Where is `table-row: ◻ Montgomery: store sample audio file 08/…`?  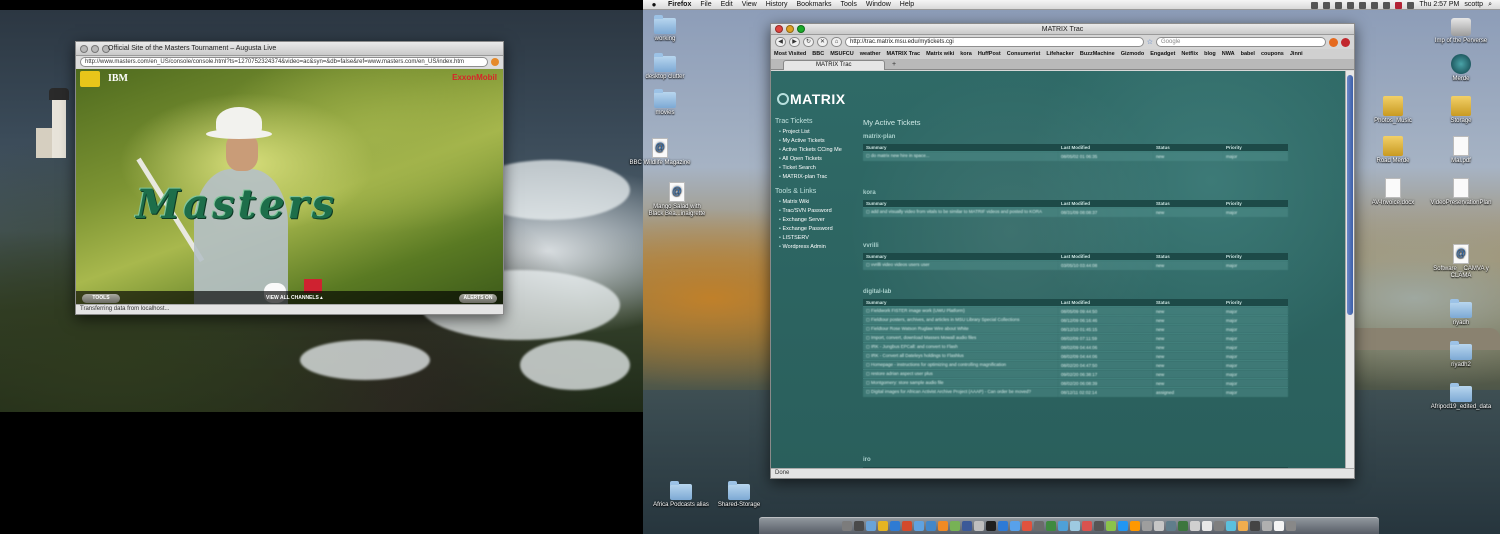
table-row: ◻ Montgomery: store sample audio file 08/… is located at coordinates (1075, 383).